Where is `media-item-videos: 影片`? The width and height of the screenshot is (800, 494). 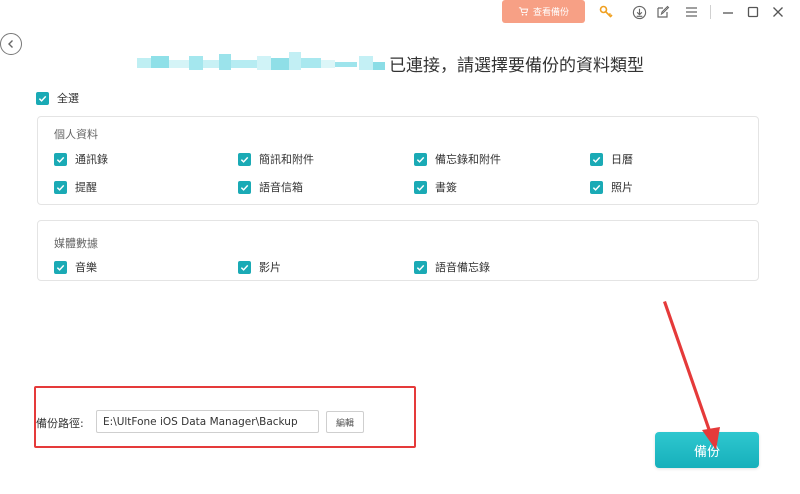
media-item-videos: 影片 is located at coordinates (259, 267).